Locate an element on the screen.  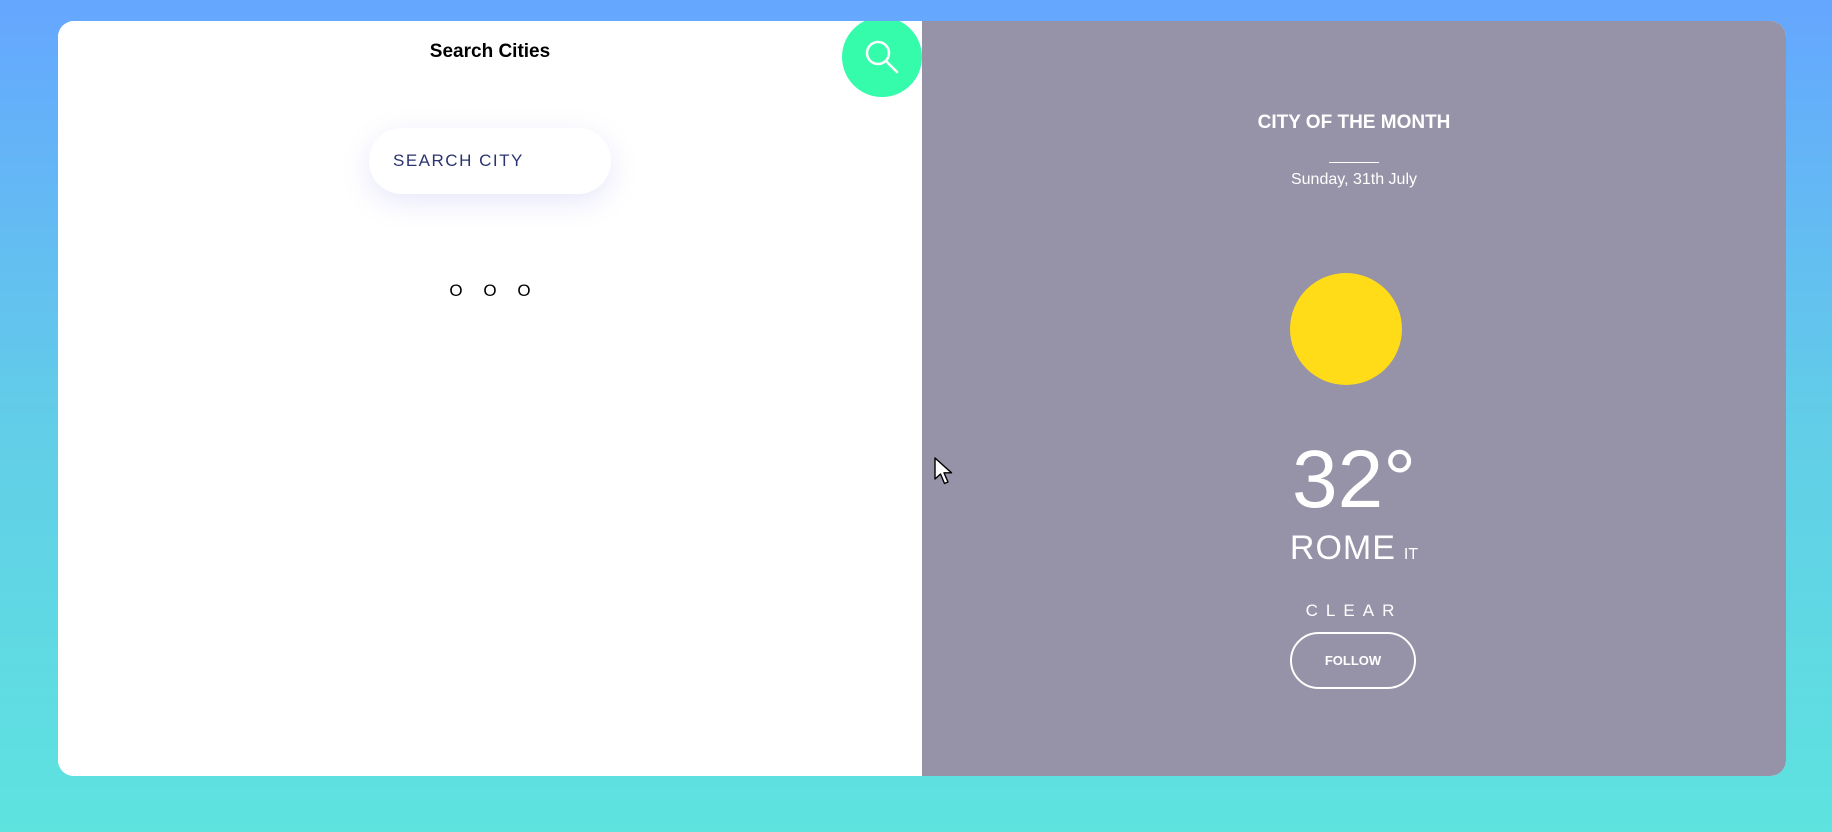
search-button is located at coordinates (882, 59).